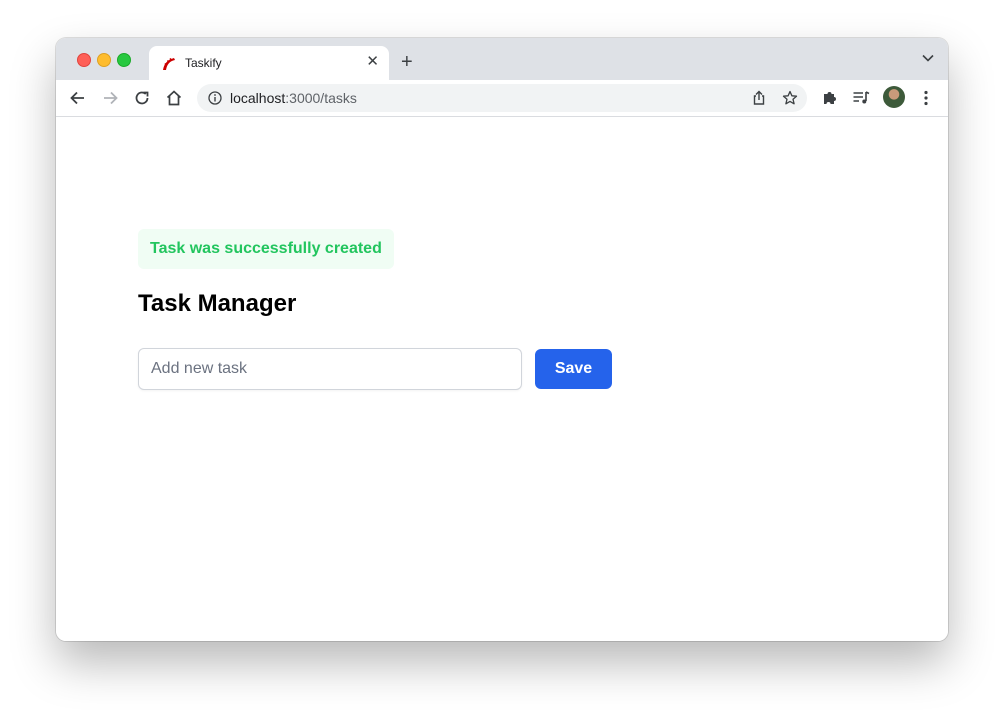 The image size is (1004, 716). I want to click on page-title: Task Manager, so click(217, 303).